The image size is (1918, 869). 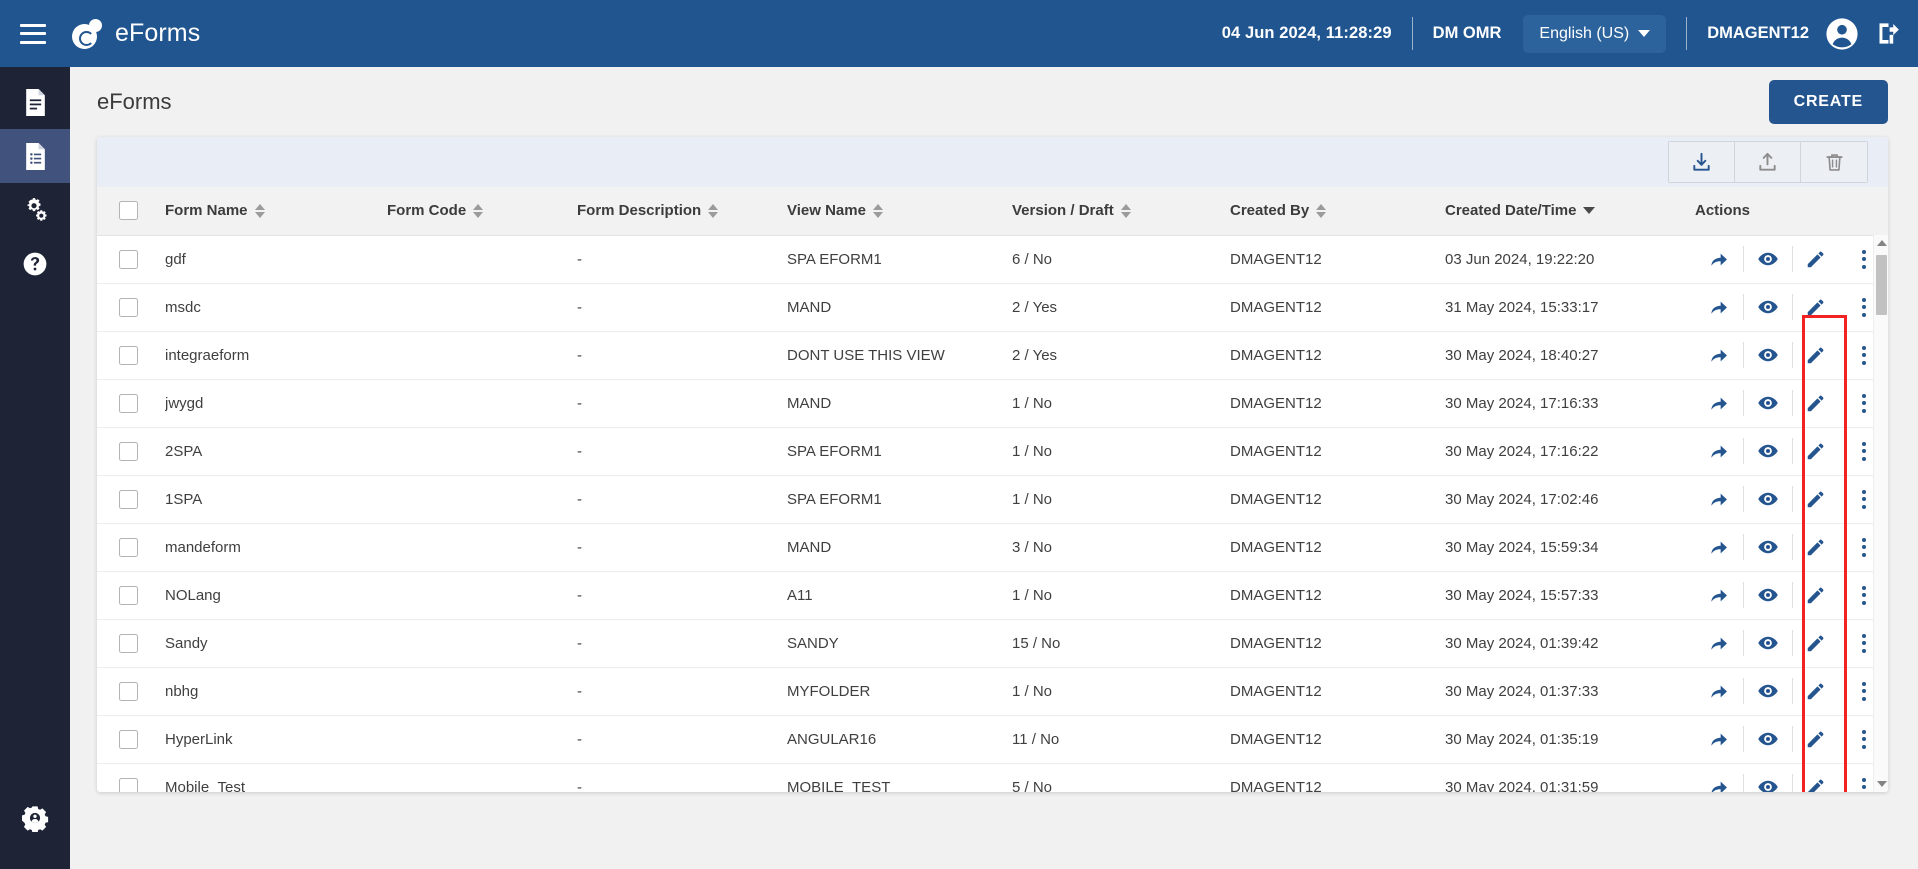 What do you see at coordinates (35, 264) in the screenshot?
I see `sidebar-item-help` at bounding box center [35, 264].